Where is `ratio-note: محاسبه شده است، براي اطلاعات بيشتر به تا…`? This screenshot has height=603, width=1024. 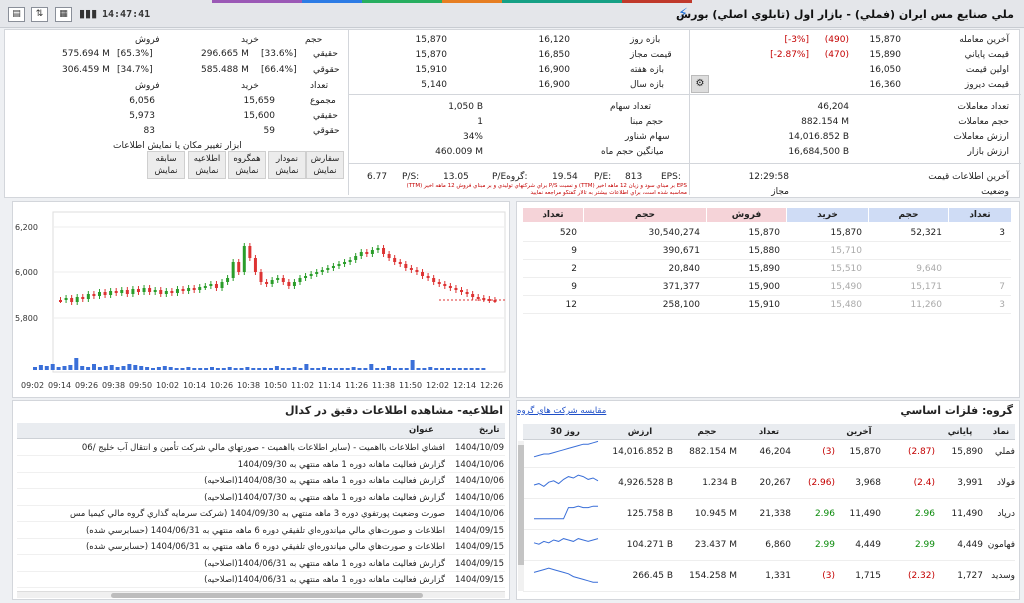
ratio-note: محاسبه شده است، براي اطلاعات بيشتر به تا… is located at coordinates (608, 193).